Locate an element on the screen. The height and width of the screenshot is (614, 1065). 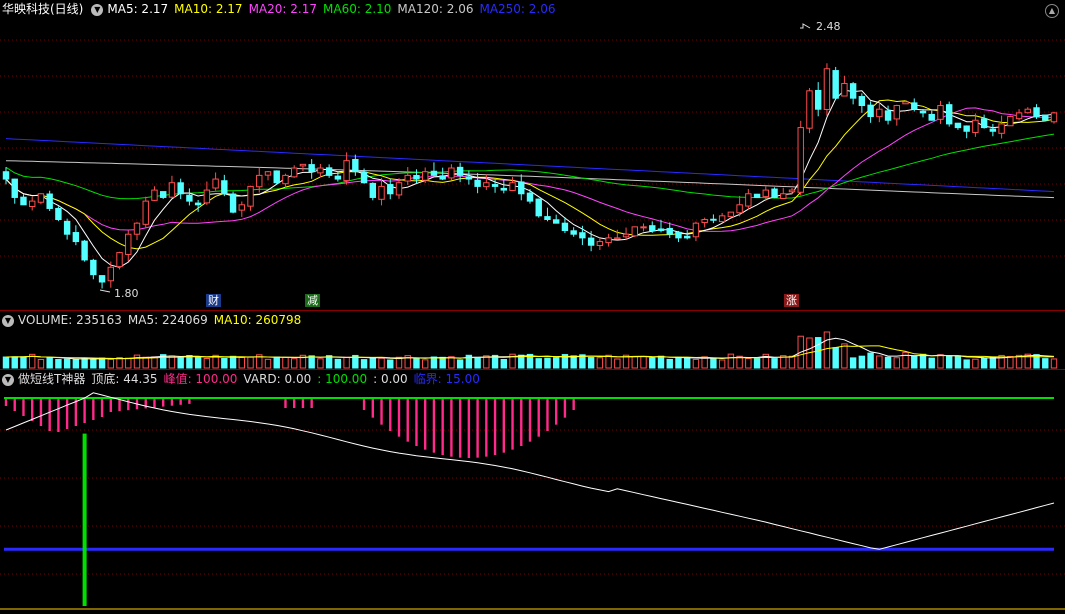
stock-title: 华映科技(日线) is located at coordinates (43, 9).